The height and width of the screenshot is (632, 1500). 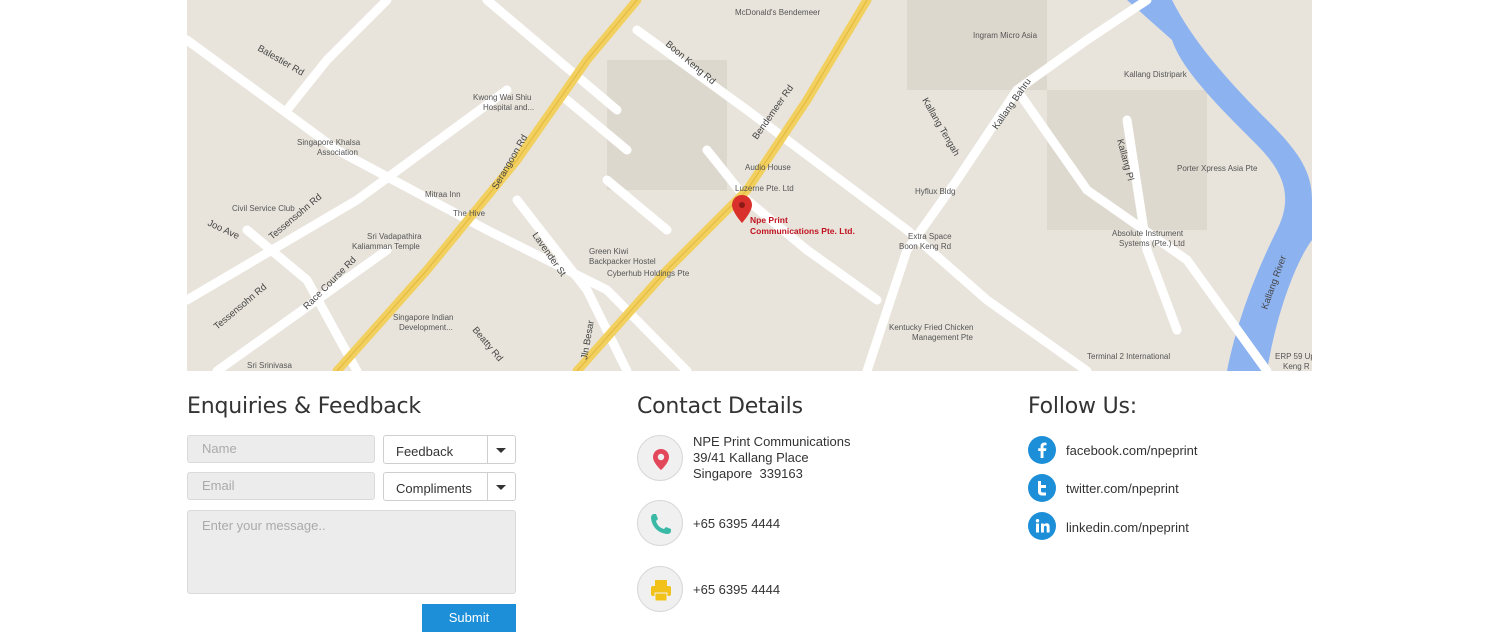 What do you see at coordinates (337, 152) in the screenshot?
I see `svg-text: Association` at bounding box center [337, 152].